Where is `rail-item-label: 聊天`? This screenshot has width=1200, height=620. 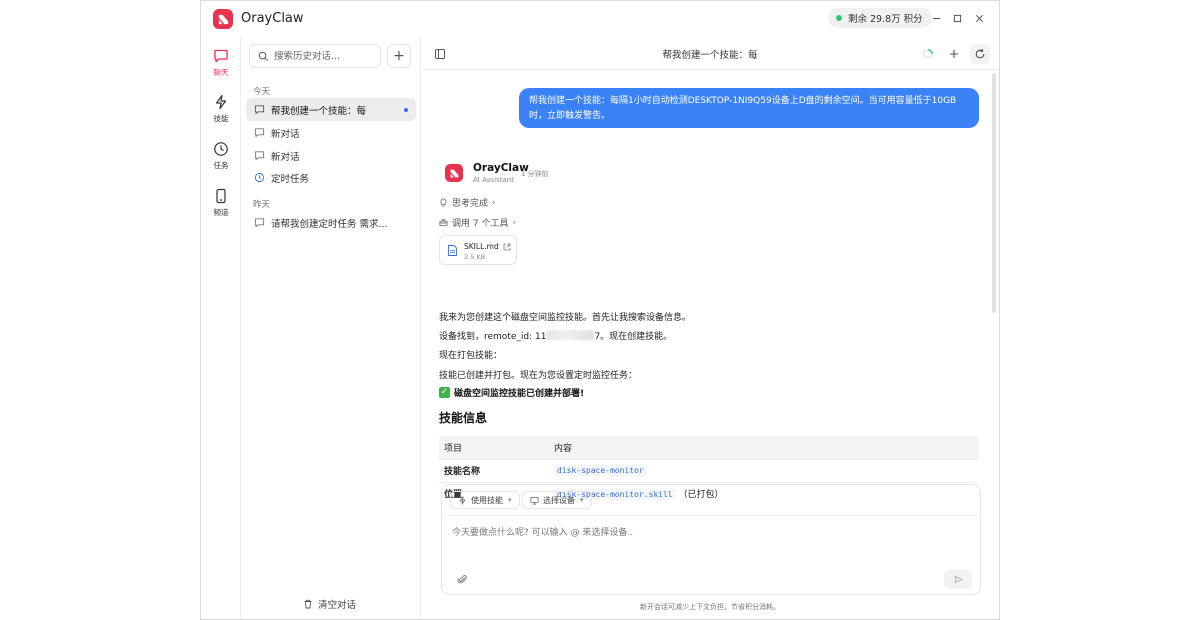
rail-item-label: 聊天 is located at coordinates (221, 72).